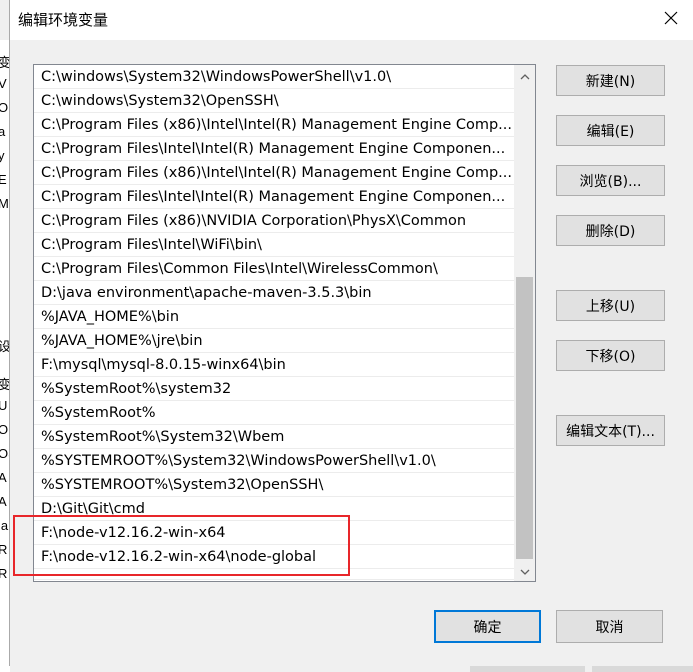  What do you see at coordinates (63, 20) in the screenshot?
I see `dialog-title: 编辑环境变量` at bounding box center [63, 20].